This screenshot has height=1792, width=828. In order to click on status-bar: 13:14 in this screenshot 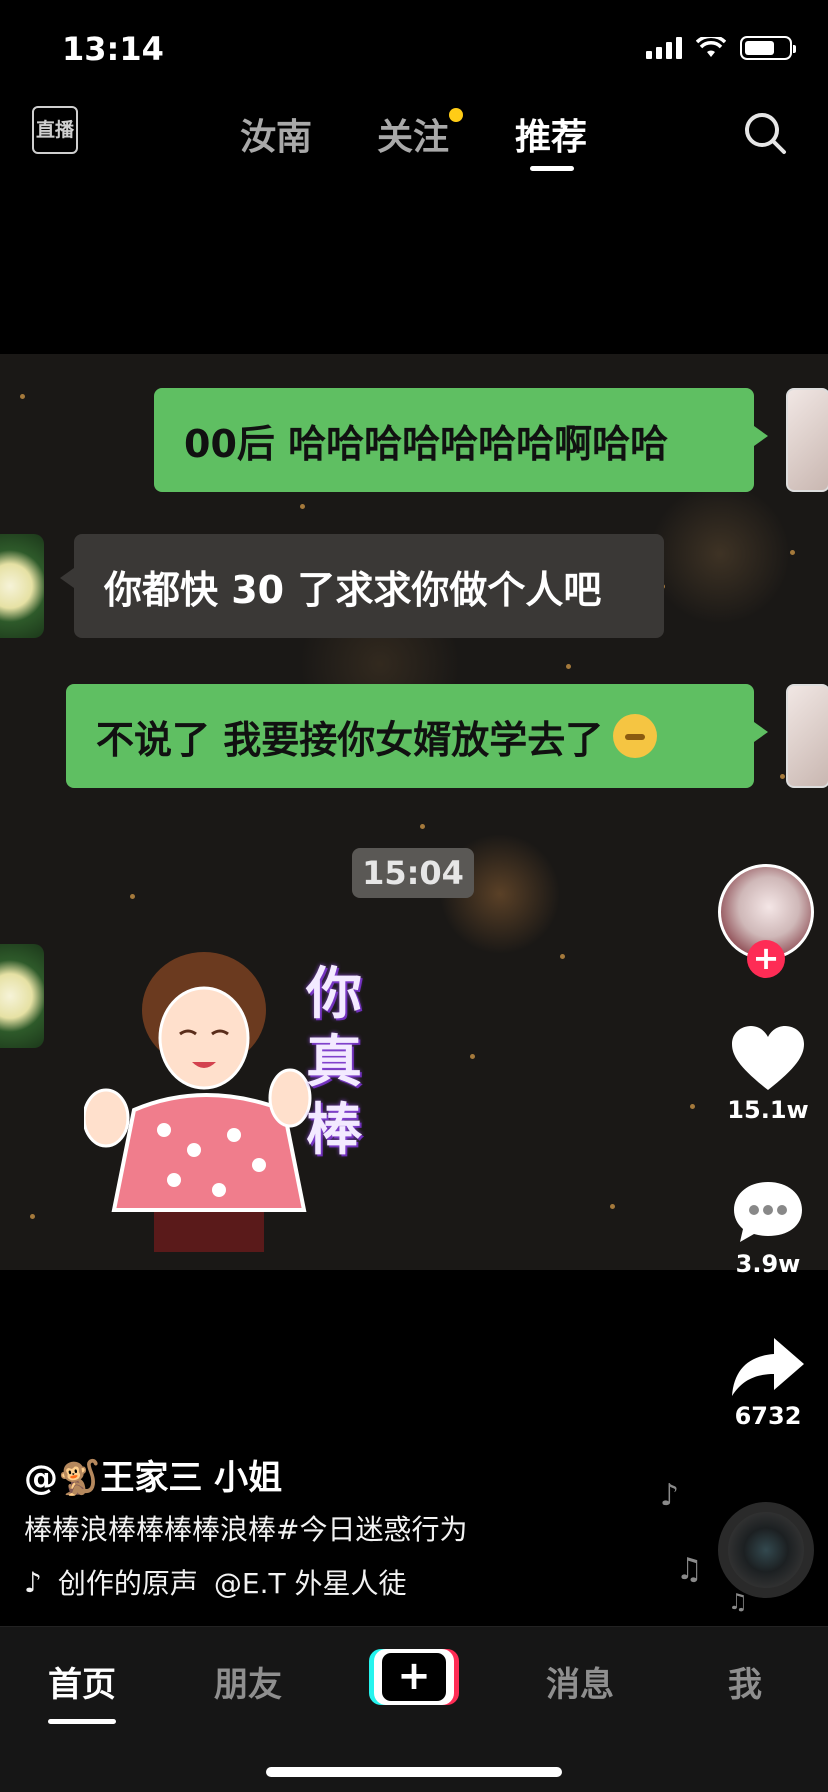, I will do `click(414, 48)`.